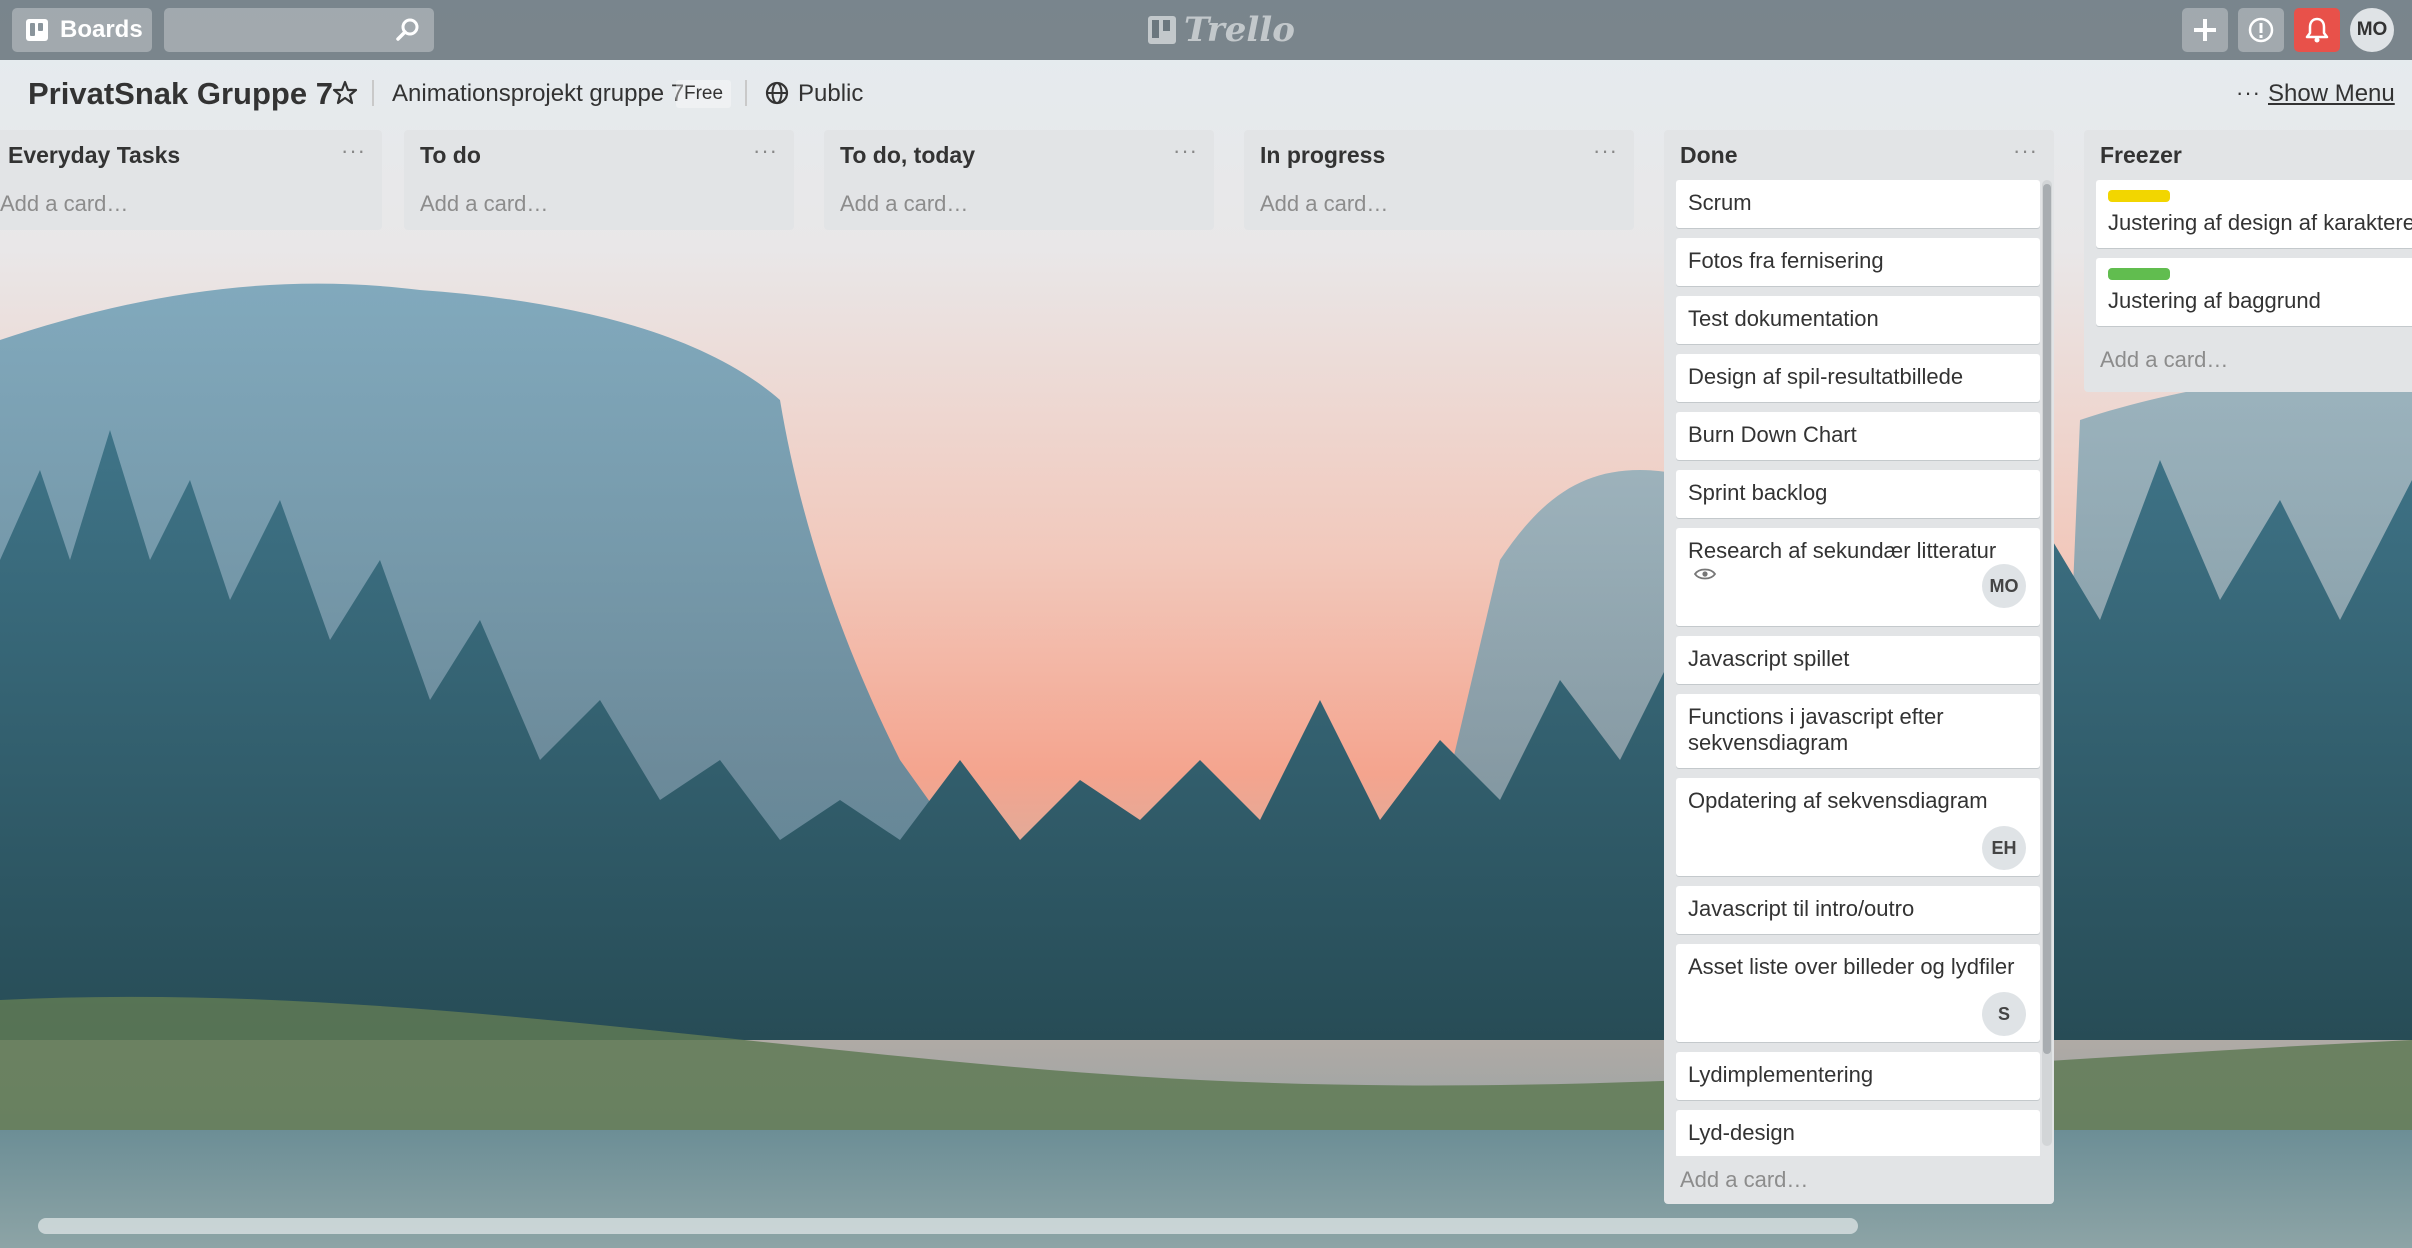  What do you see at coordinates (1709, 155) in the screenshot?
I see `list-title: Done` at bounding box center [1709, 155].